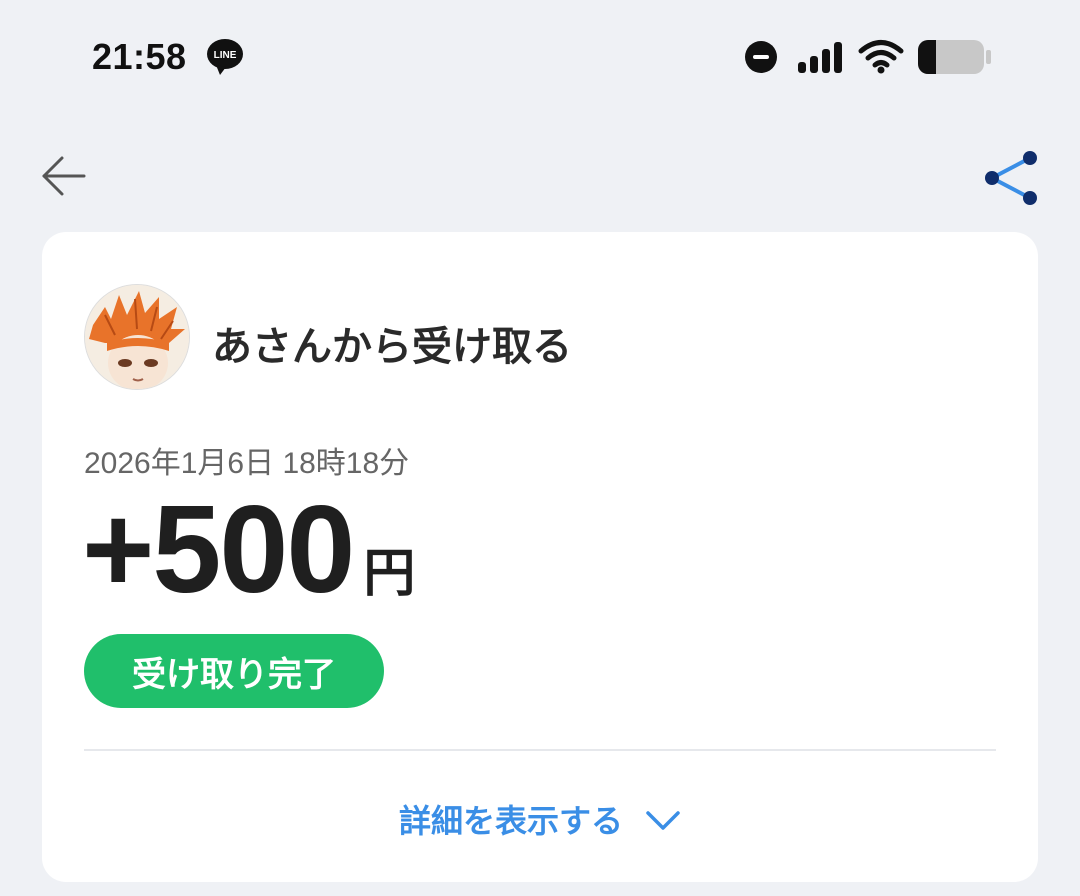  I want to click on arrow-left-icon, so click(64, 176).